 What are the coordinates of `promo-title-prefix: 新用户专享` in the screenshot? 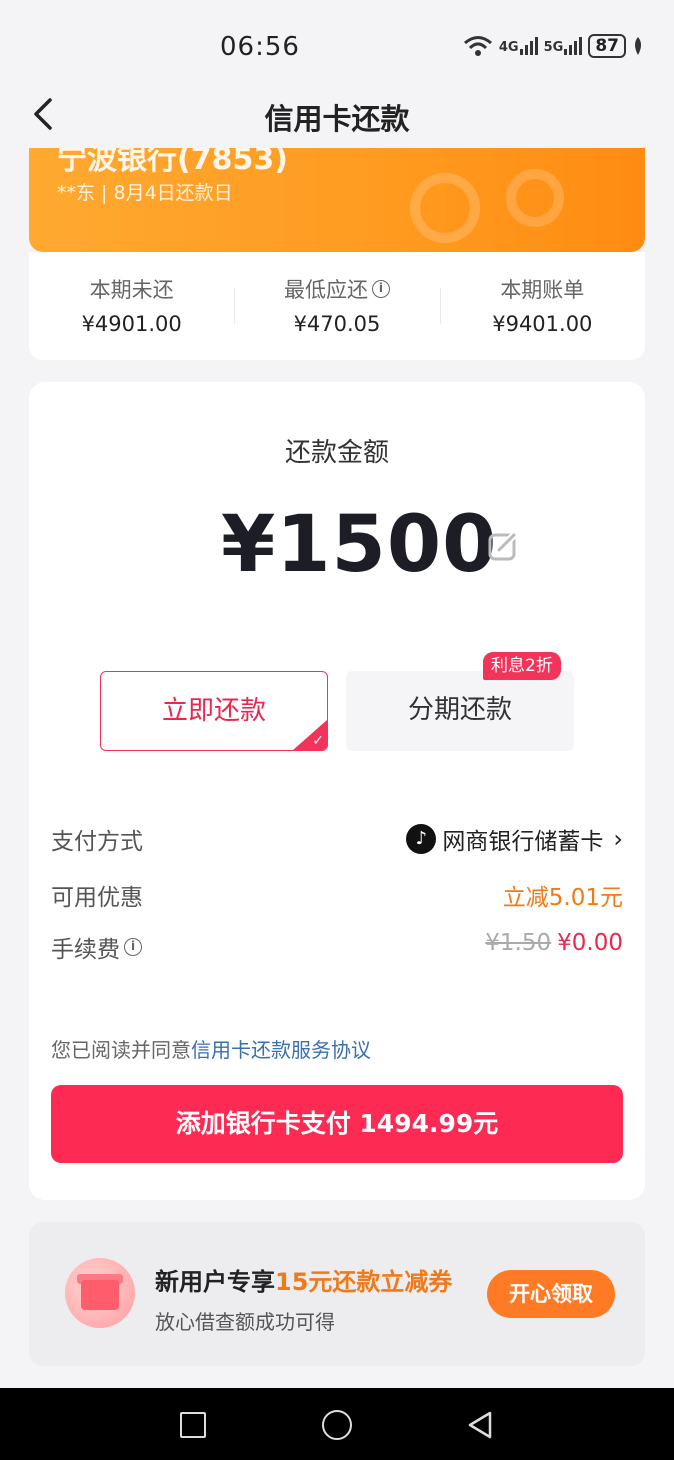 It's located at (215, 1282).